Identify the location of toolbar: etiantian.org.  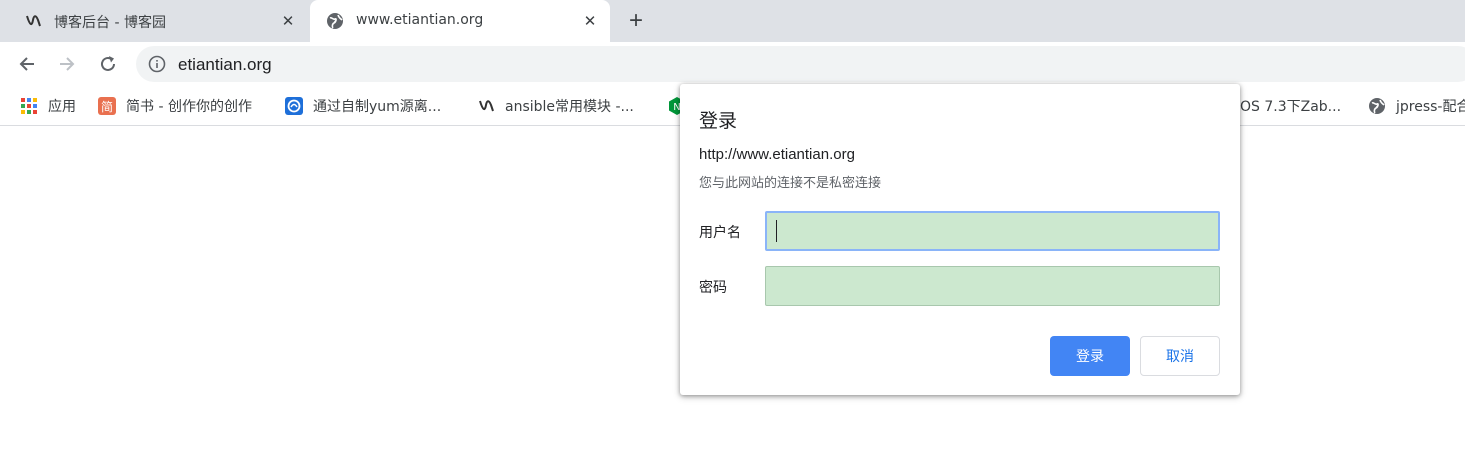
(732, 64).